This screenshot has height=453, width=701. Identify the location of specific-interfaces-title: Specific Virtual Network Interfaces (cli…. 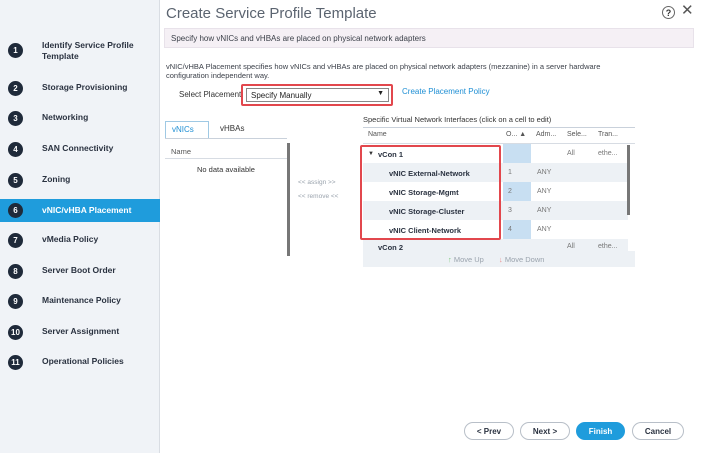
(457, 119).